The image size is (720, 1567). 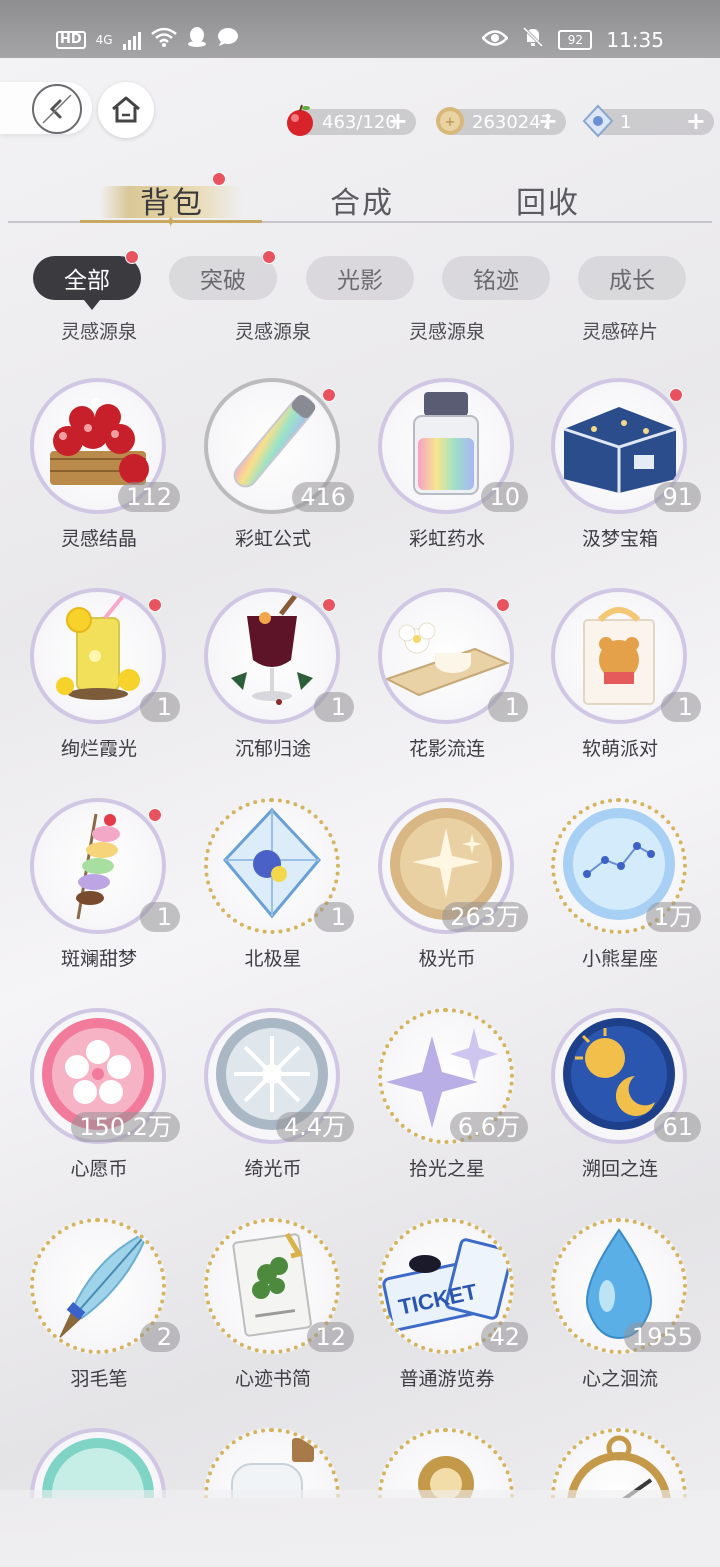 I want to click on subtab-inscription: 铭迹, so click(x=496, y=278).